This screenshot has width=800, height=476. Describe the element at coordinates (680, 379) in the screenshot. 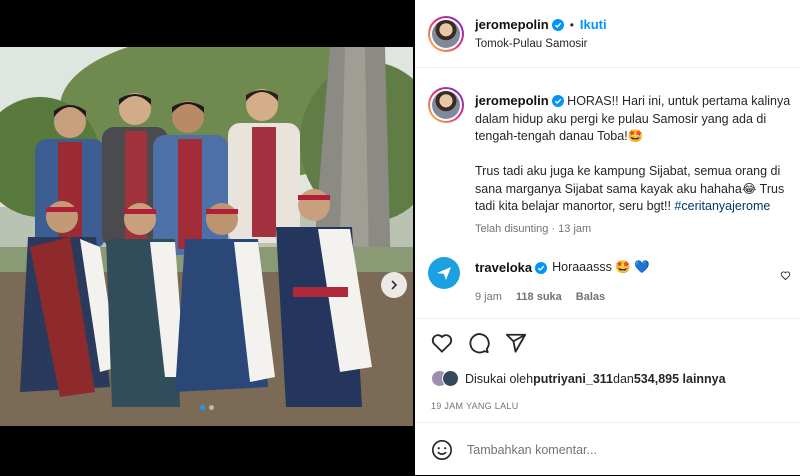

I see `likes-count: 534,895 lainnya` at that location.